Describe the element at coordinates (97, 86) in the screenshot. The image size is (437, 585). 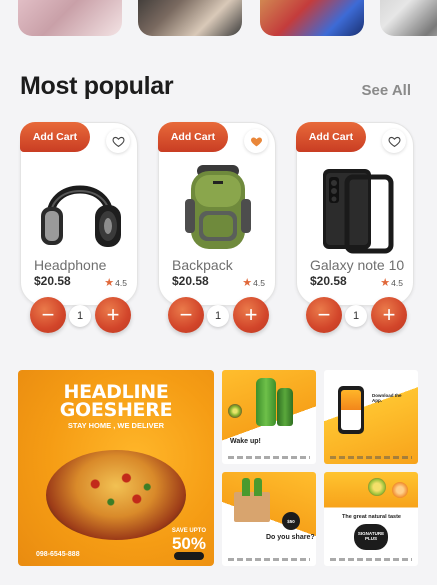
I see `section-title: Most popular` at that location.